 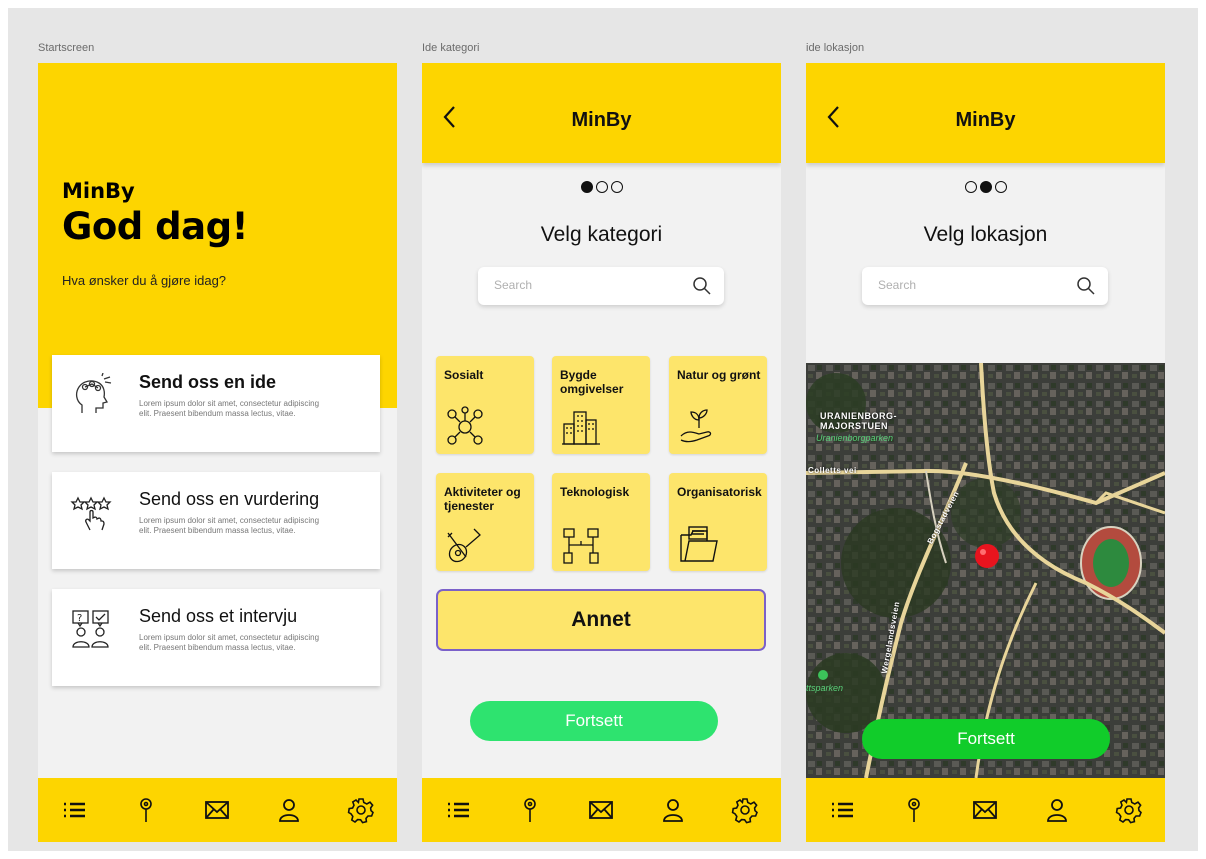 I want to click on guitar-icon, so click(x=464, y=545).